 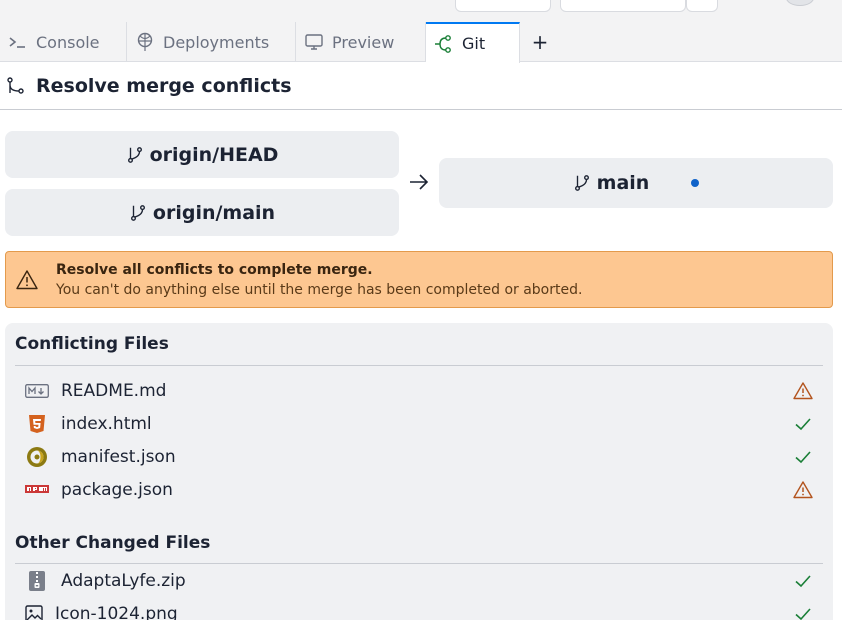 I want to click on tab-deployments: Deployments, so click(x=211, y=42).